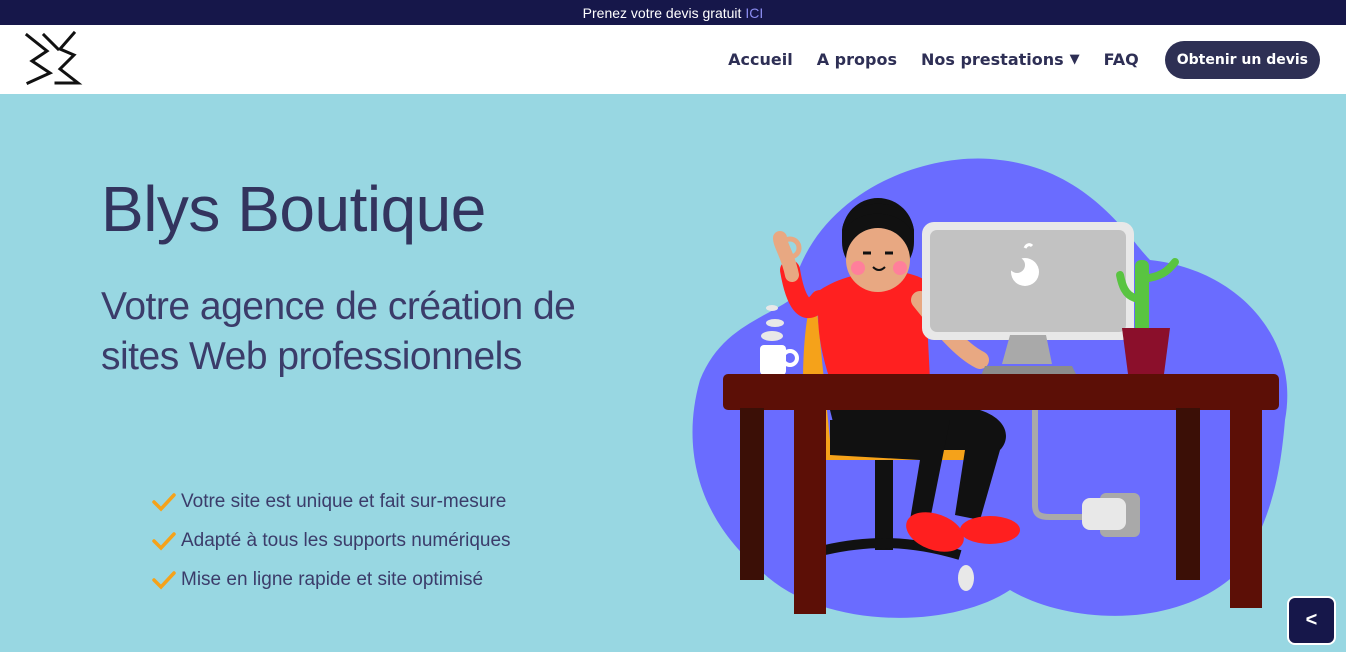  Describe the element at coordinates (1121, 59) in the screenshot. I see `nav-faq: FAQ` at that location.